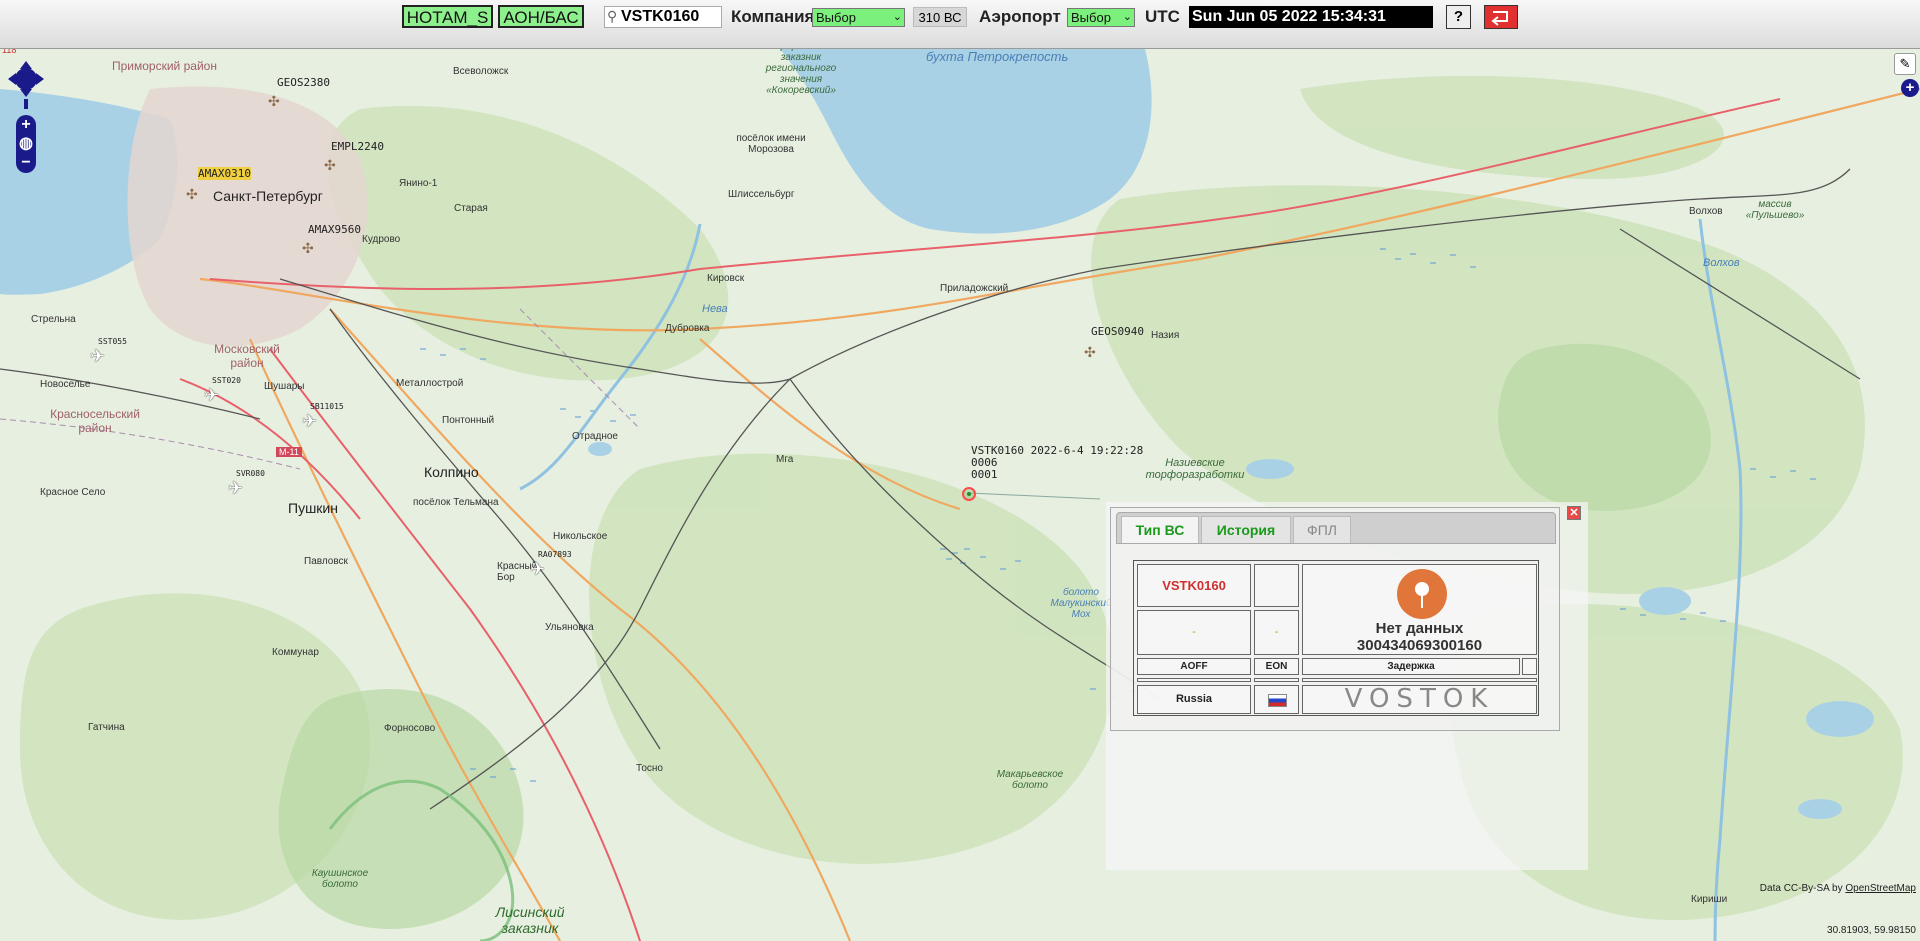 This screenshot has height=941, width=1920. What do you see at coordinates (1091, 17) in the screenshot?
I see `airport-select-value: Выбор` at bounding box center [1091, 17].